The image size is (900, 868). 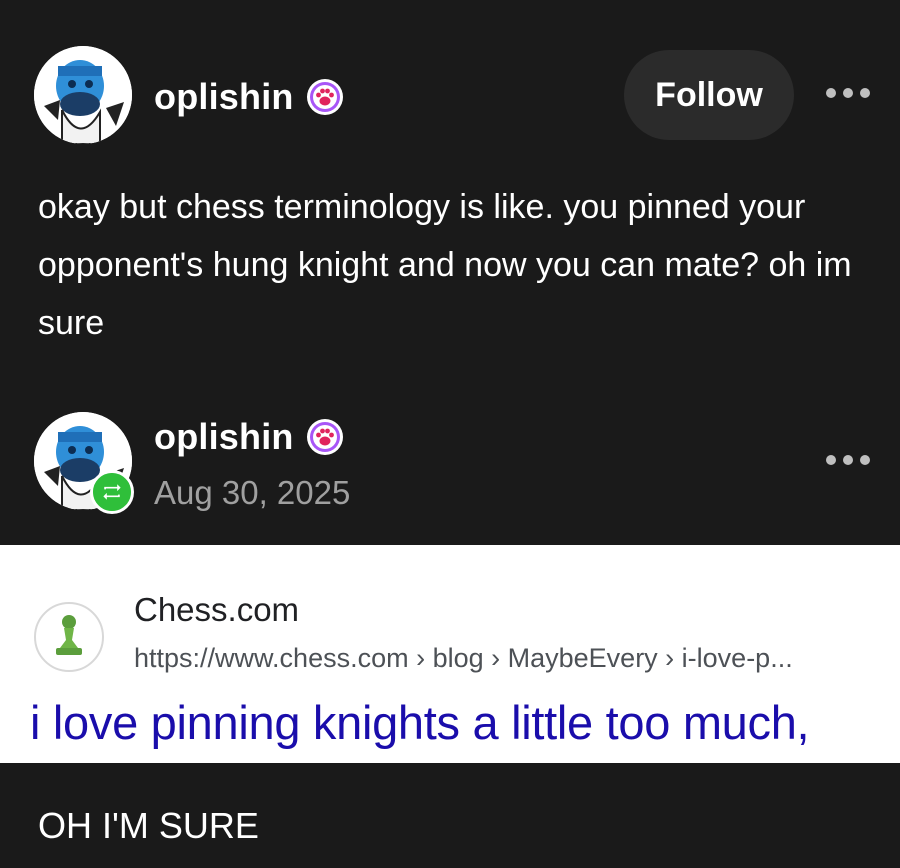 I want to click on reblog-icon, so click(x=112, y=492).